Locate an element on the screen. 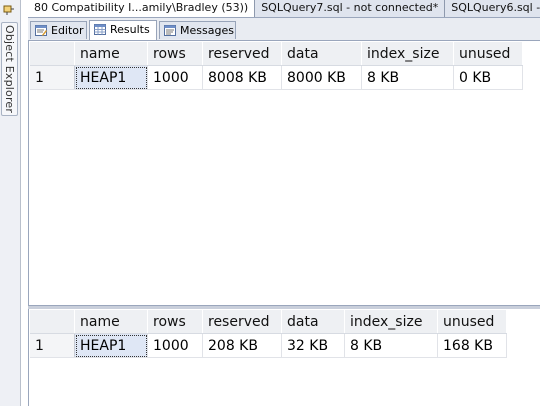 This screenshot has width=540, height=406. object-explorer-strip: Object Explorer is located at coordinates (10, 203).